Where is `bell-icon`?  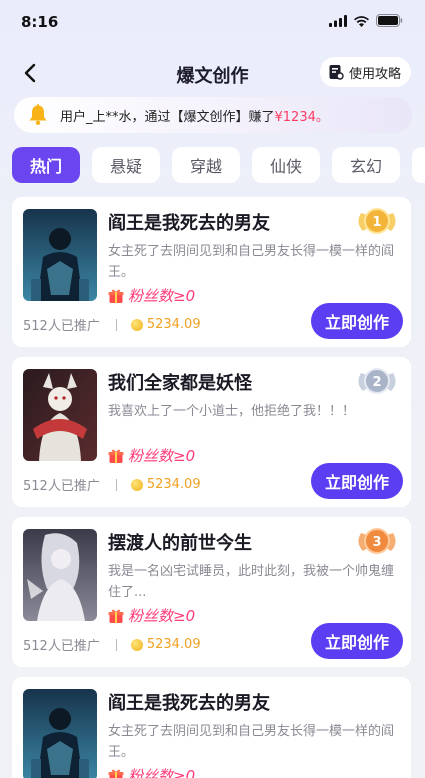
bell-icon is located at coordinates (38, 114).